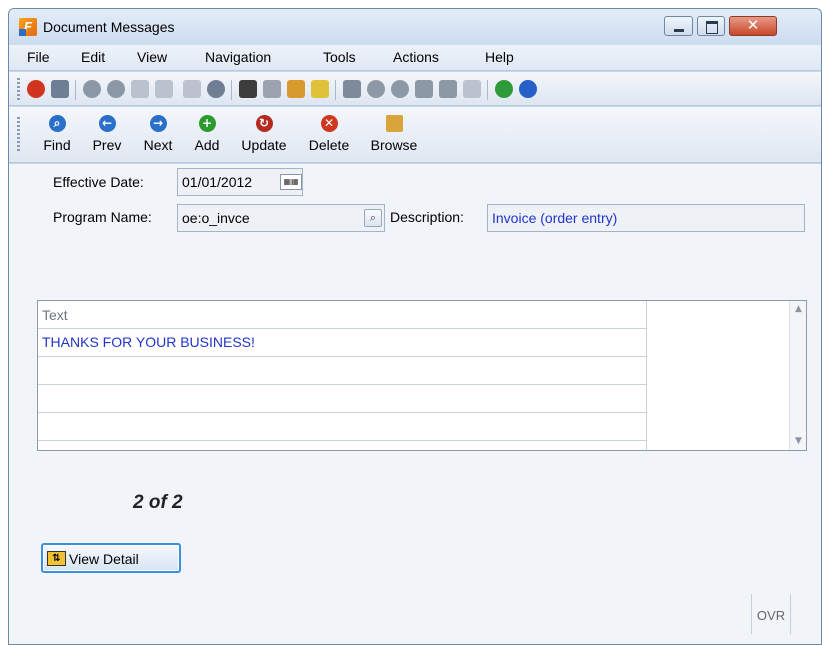 The width and height of the screenshot is (822, 645). Describe the element at coordinates (342, 315) in the screenshot. I see `grid-column-header-text: Text` at that location.